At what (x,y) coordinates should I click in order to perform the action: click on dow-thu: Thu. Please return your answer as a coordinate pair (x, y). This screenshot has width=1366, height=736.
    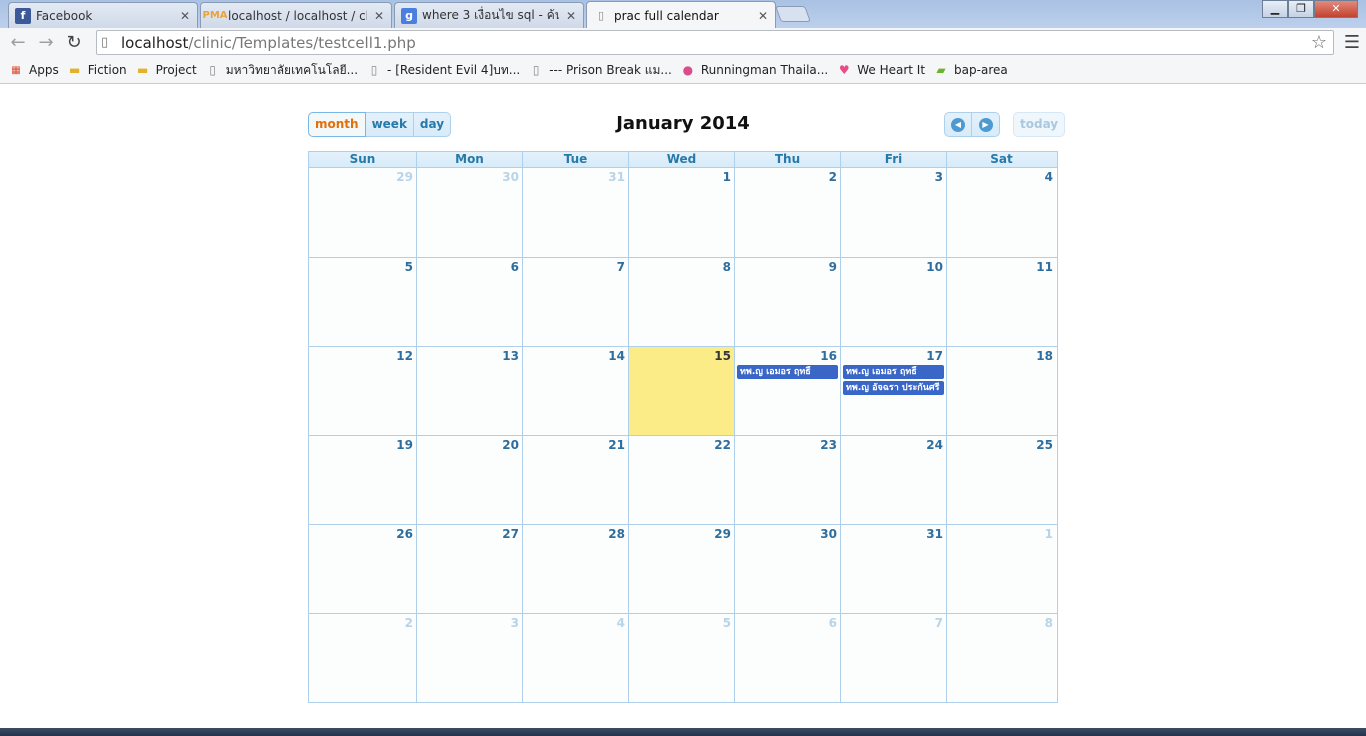
    Looking at the image, I should click on (787, 159).